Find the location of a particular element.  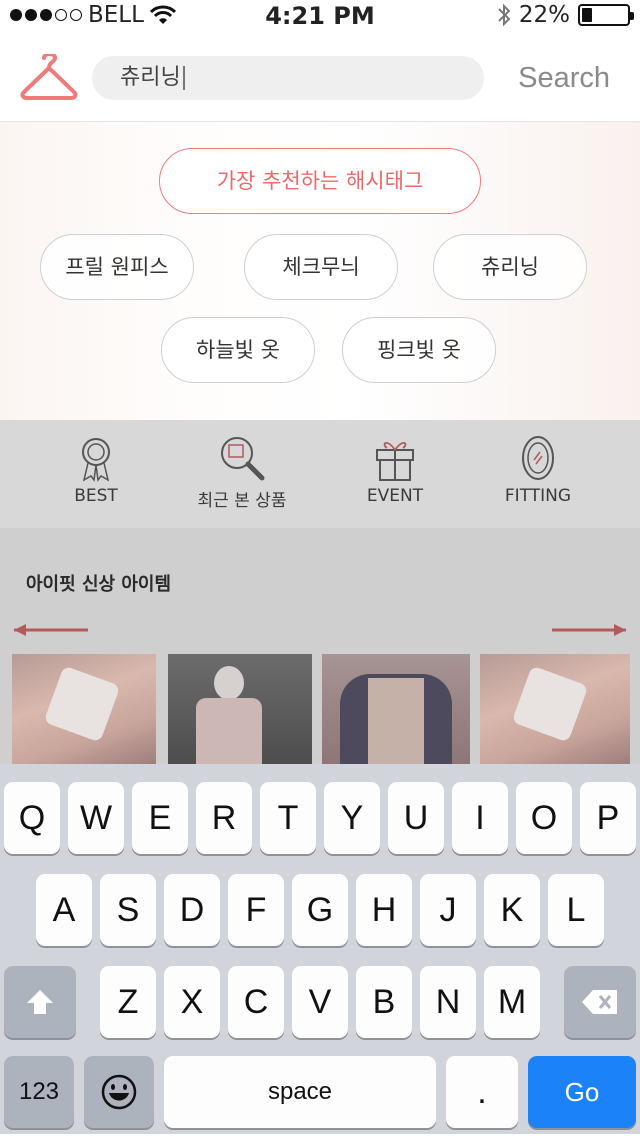

key-g: G is located at coordinates (320, 910).